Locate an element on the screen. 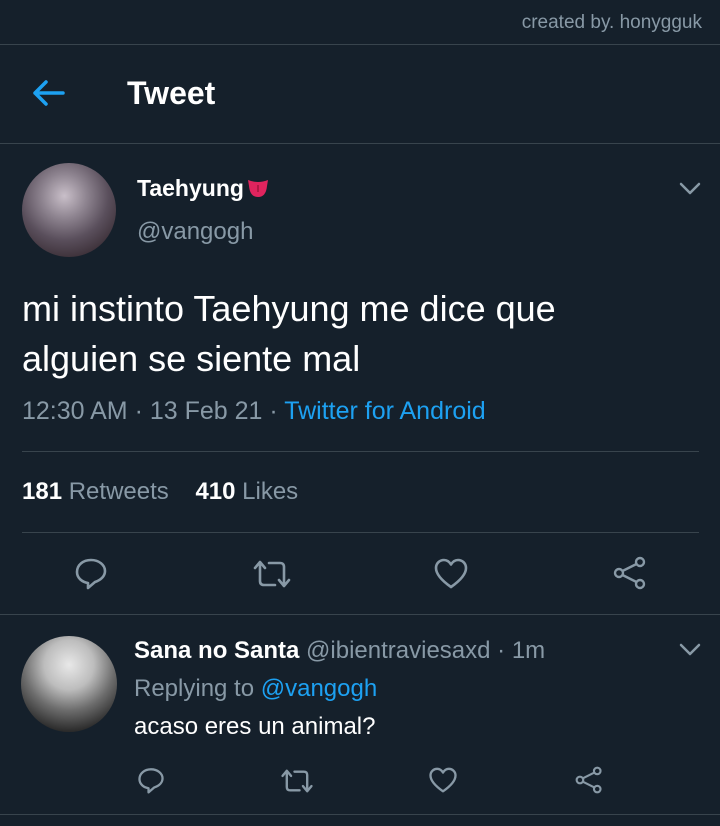  arrow-left-icon is located at coordinates (48, 93).